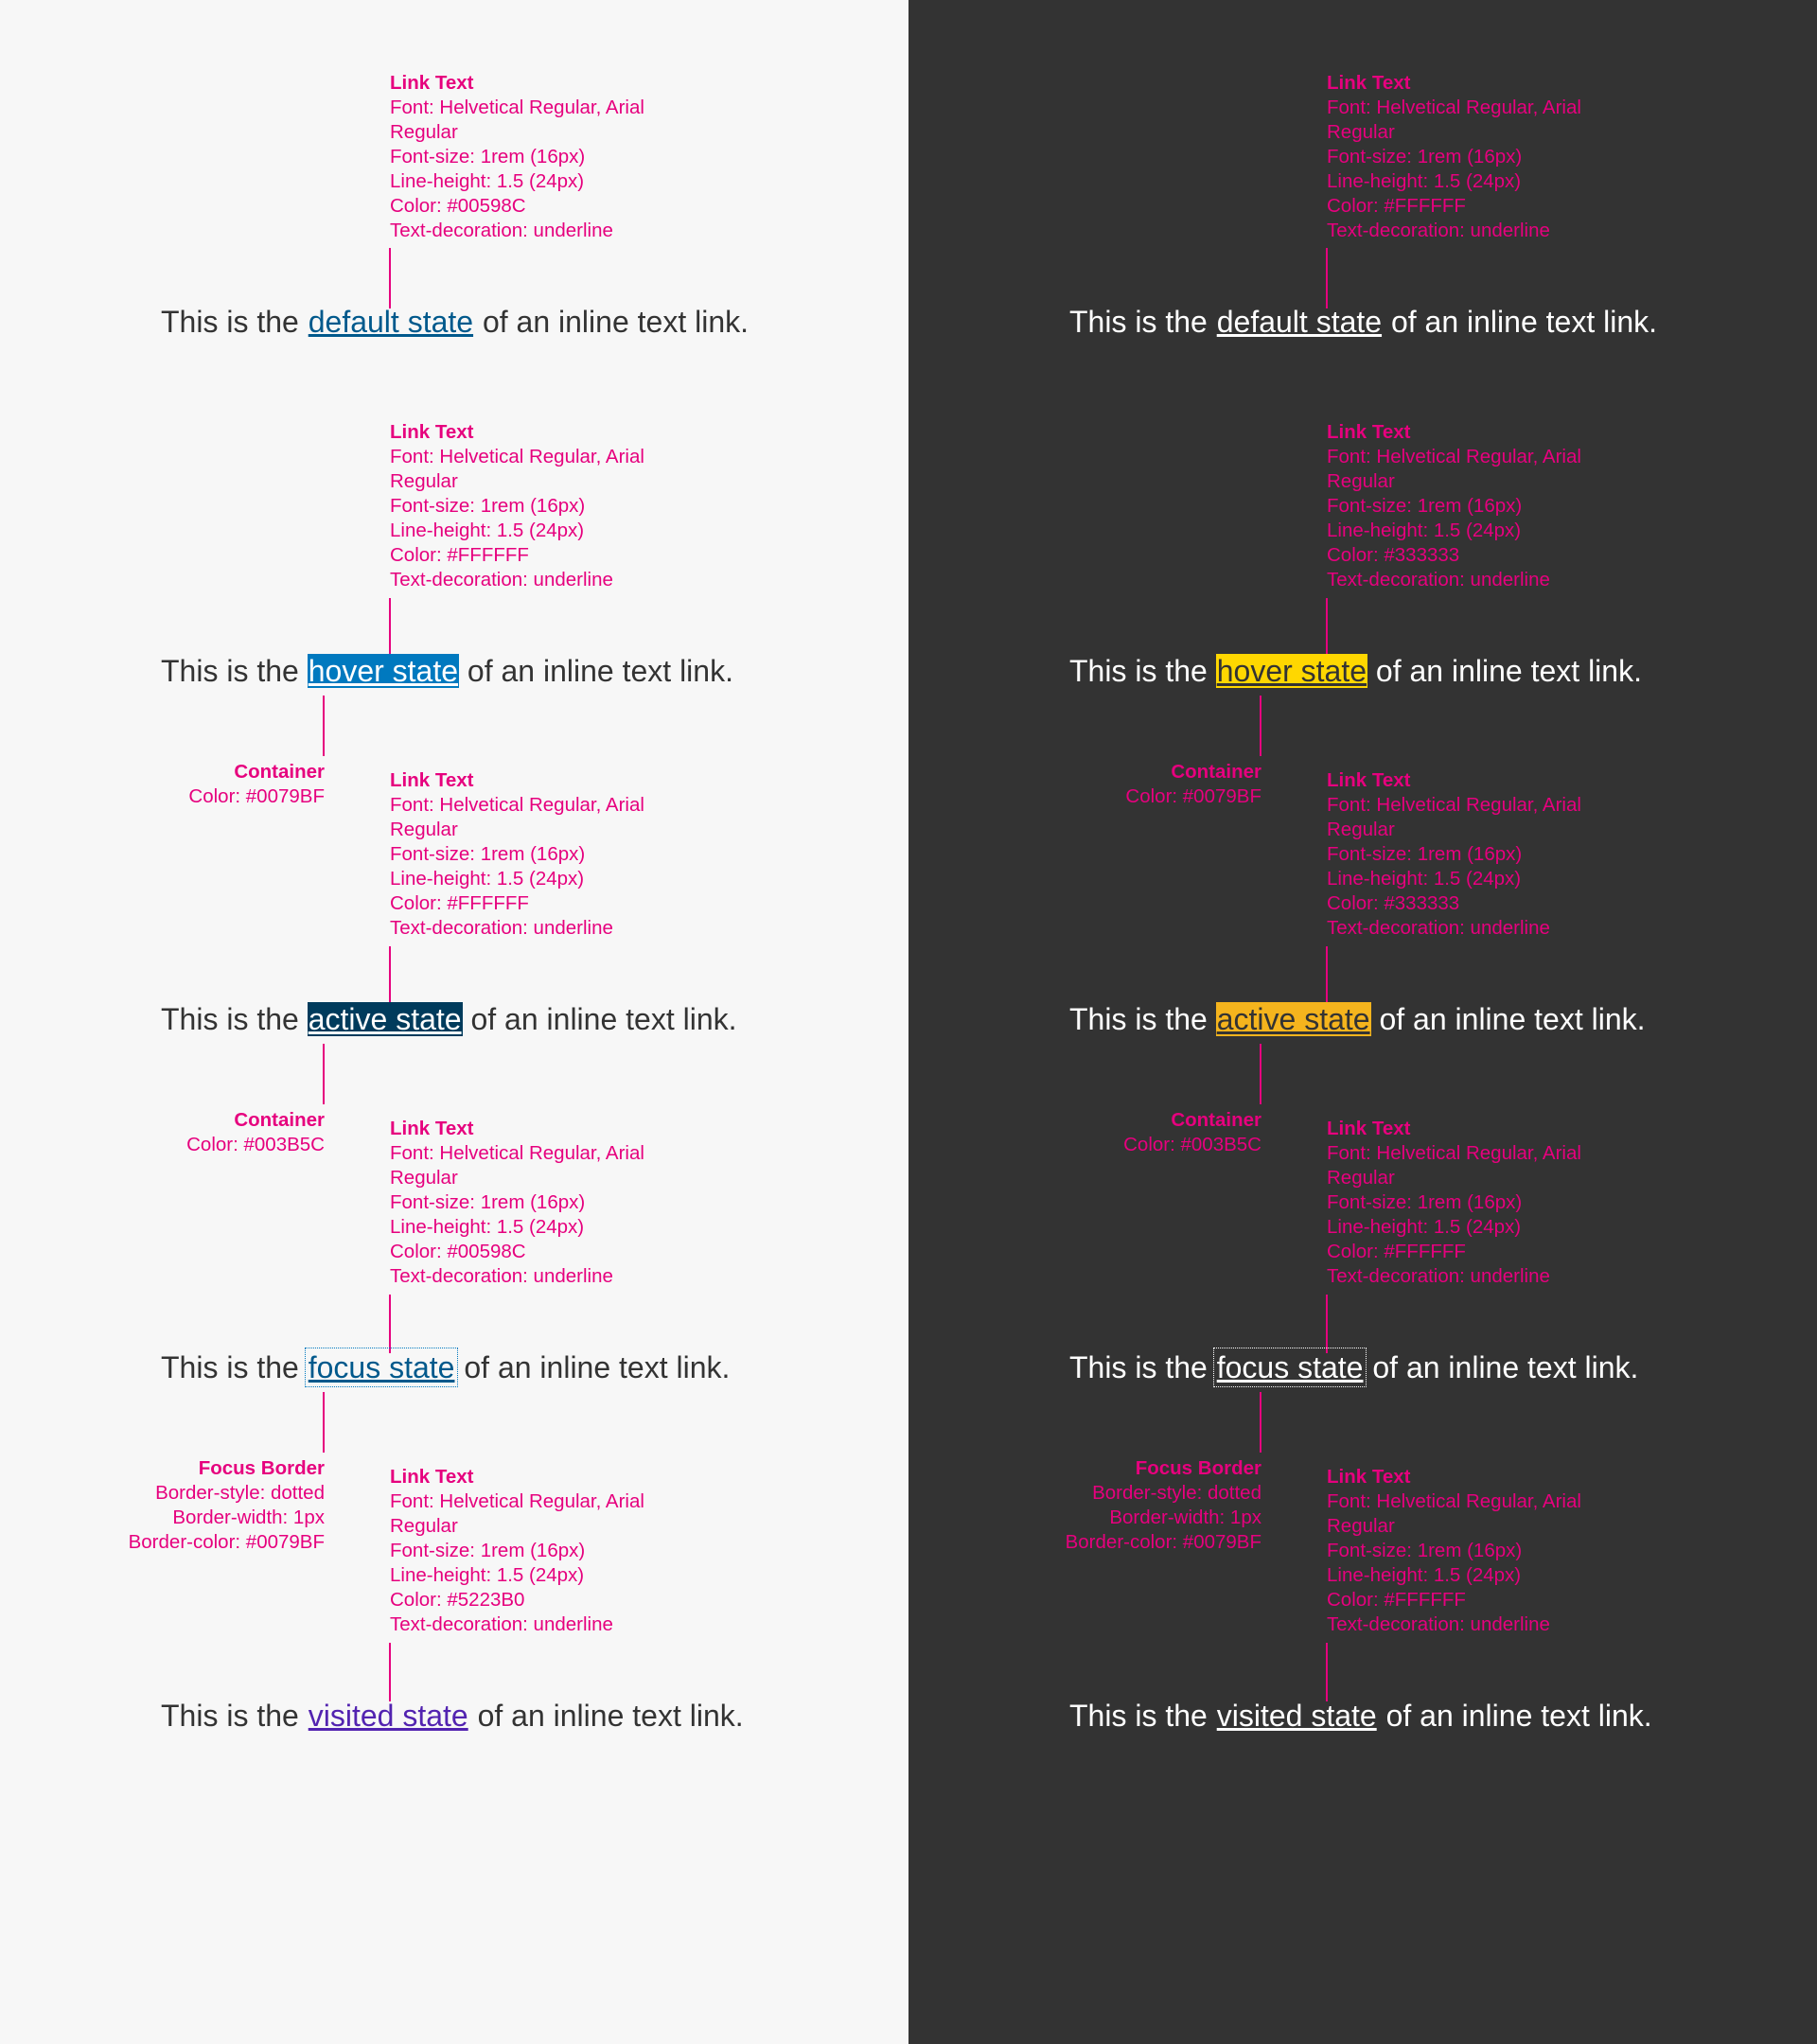 The width and height of the screenshot is (1817, 2044). Describe the element at coordinates (501, 230) in the screenshot. I see `spec-decoration: Text-decoration: underline` at that location.